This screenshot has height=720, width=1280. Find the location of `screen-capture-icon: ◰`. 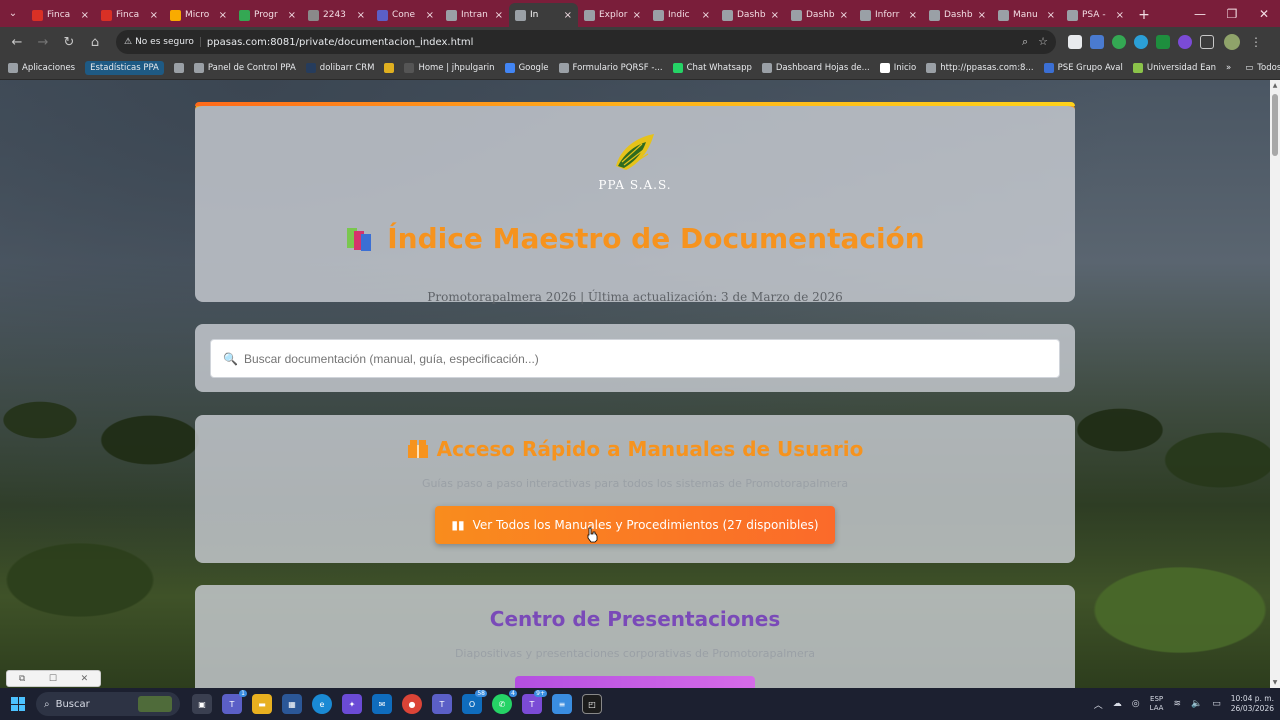

screen-capture-icon: ◰ is located at coordinates (592, 704).